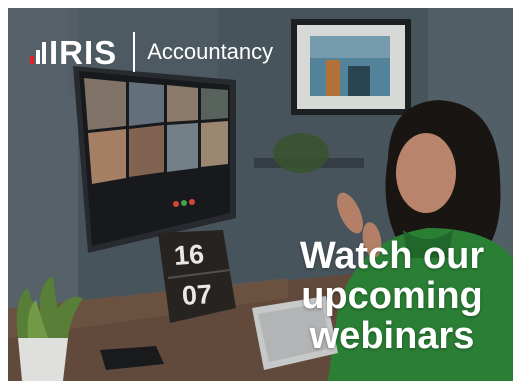 The width and height of the screenshot is (521, 389). I want to click on brand-product-name: Accountancy, so click(210, 51).